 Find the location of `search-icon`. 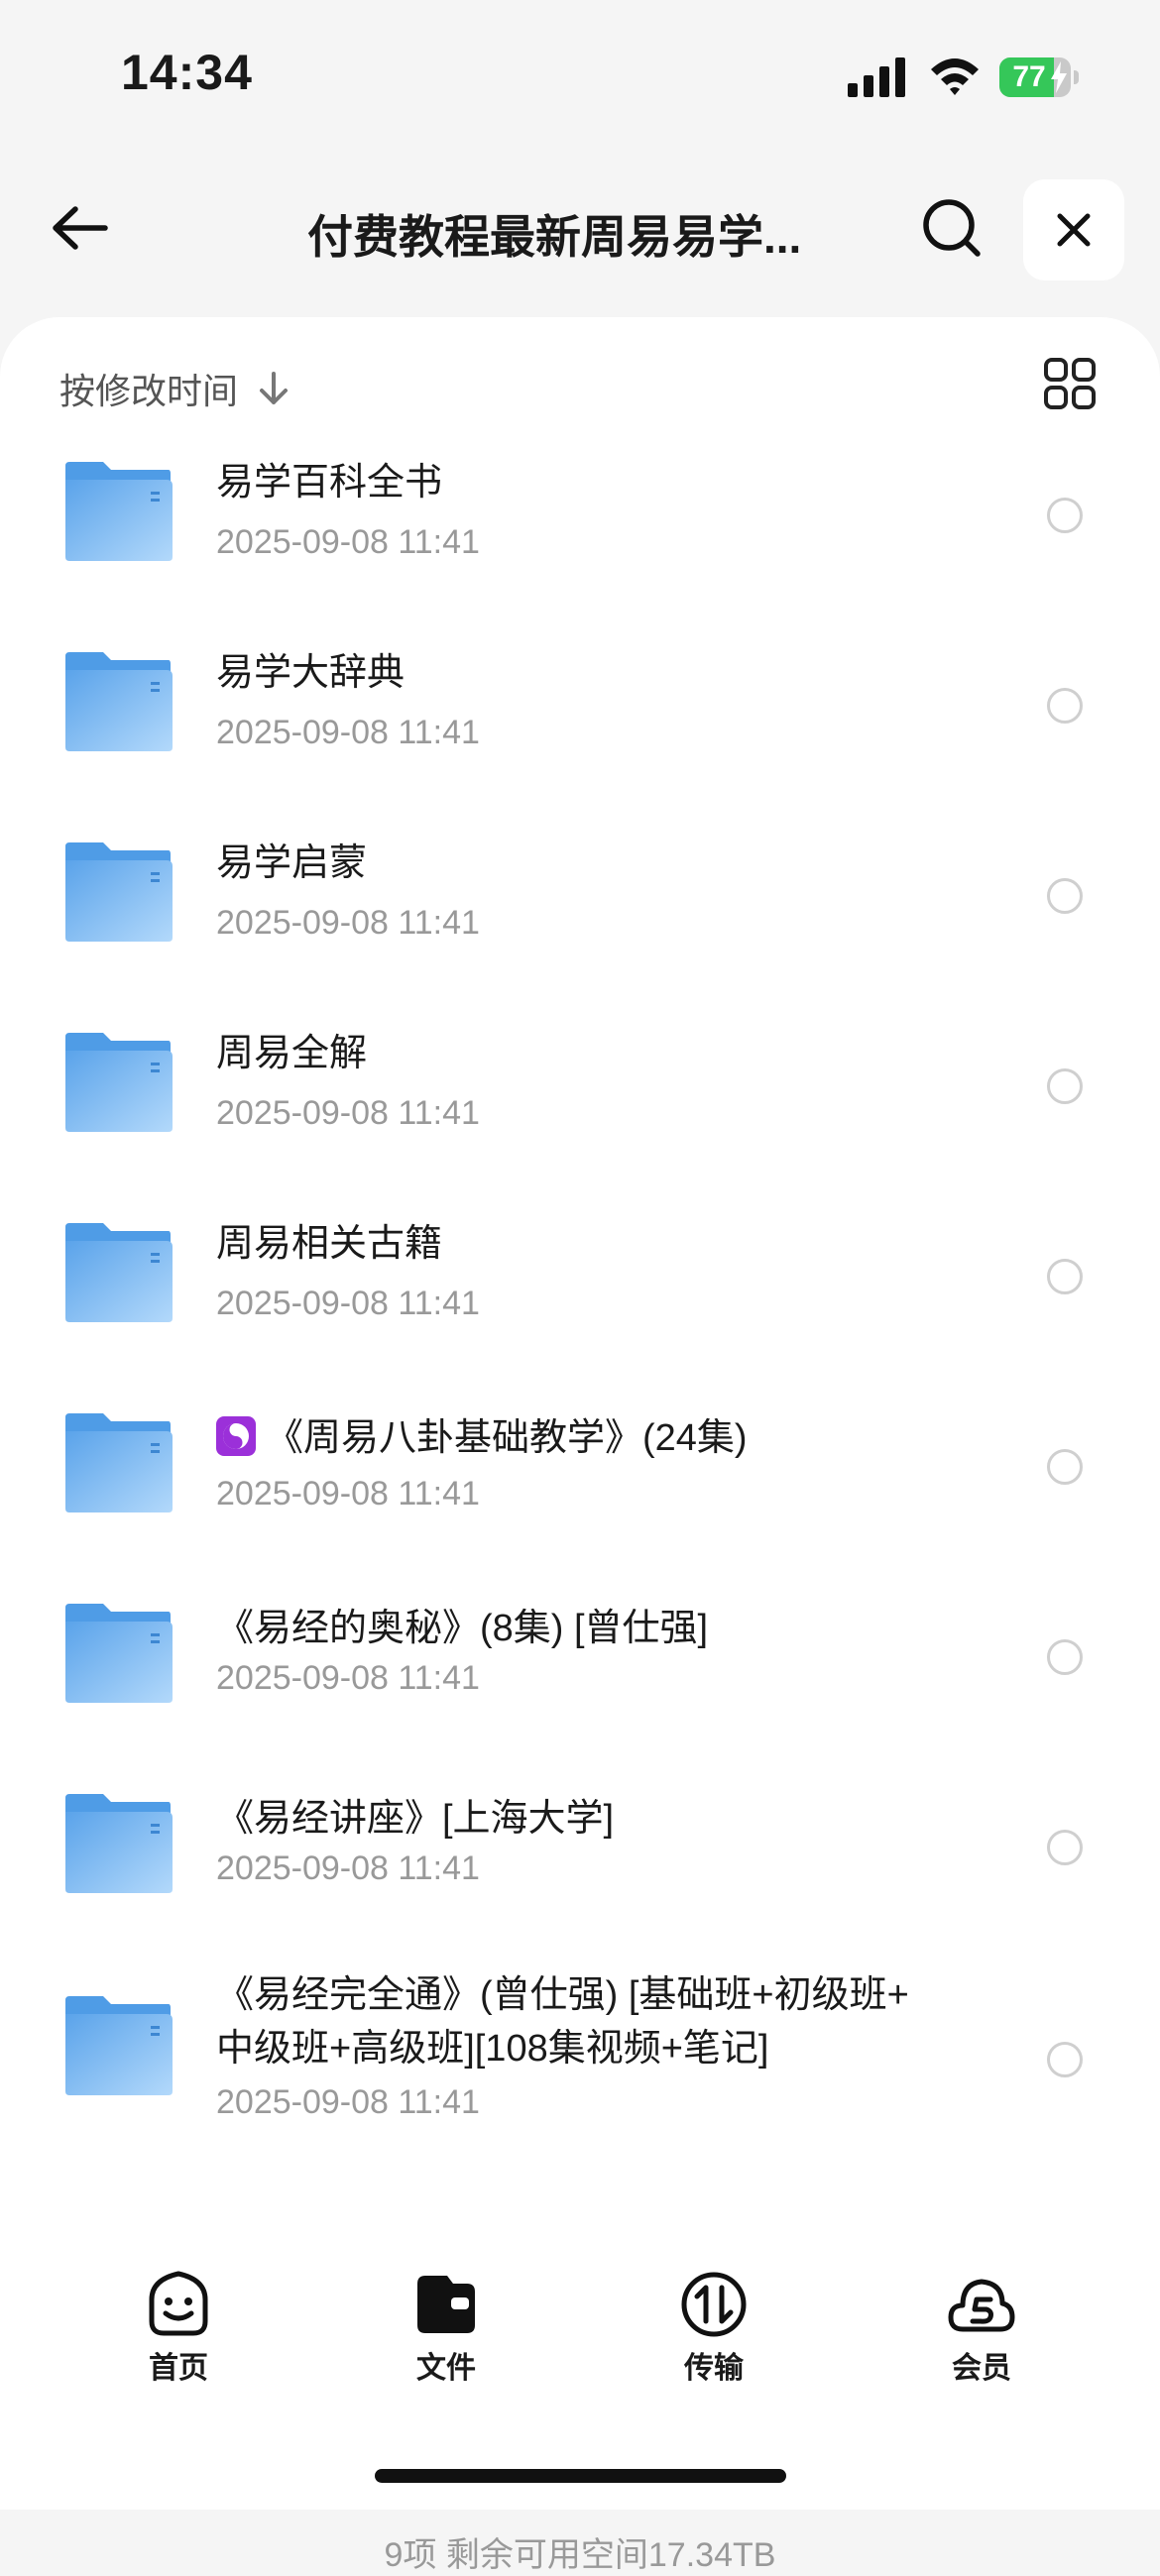

search-icon is located at coordinates (952, 228).